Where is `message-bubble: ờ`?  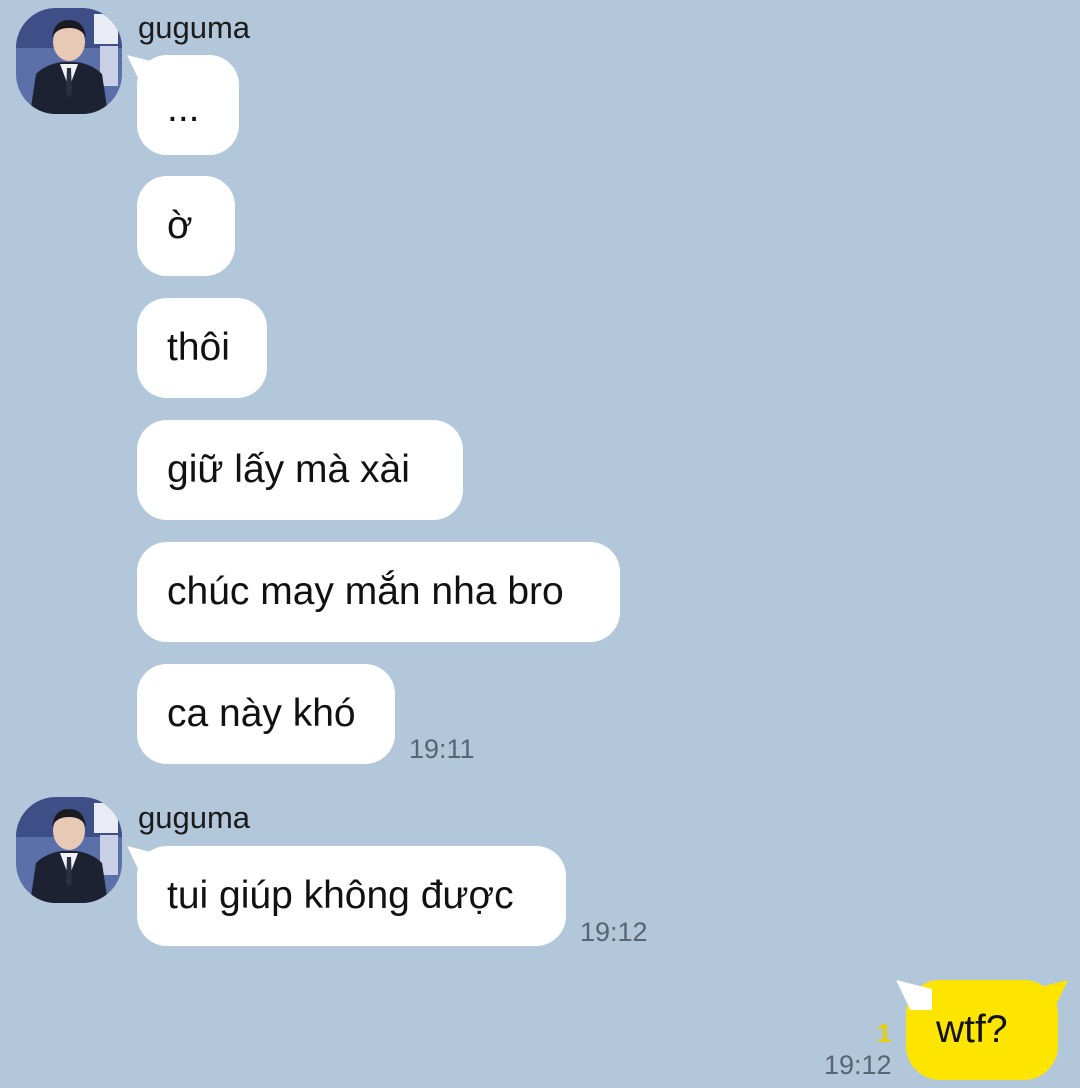 message-bubble: ờ is located at coordinates (186, 226).